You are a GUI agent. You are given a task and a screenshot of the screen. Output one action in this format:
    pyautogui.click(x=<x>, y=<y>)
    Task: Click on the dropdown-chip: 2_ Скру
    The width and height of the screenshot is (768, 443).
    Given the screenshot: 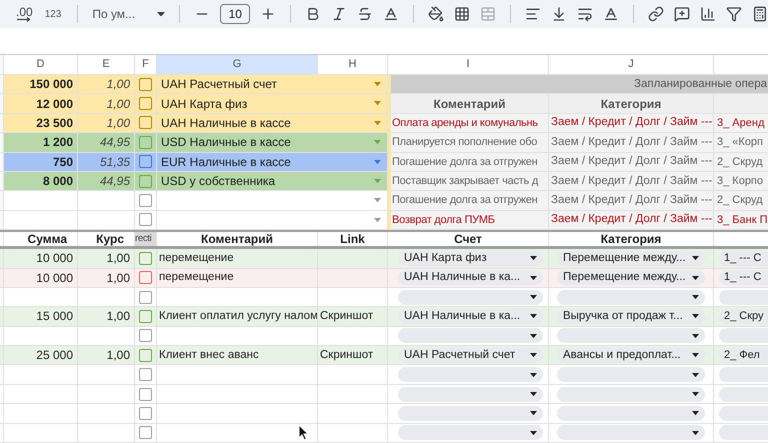 What is the action you would take?
    pyautogui.click(x=743, y=316)
    